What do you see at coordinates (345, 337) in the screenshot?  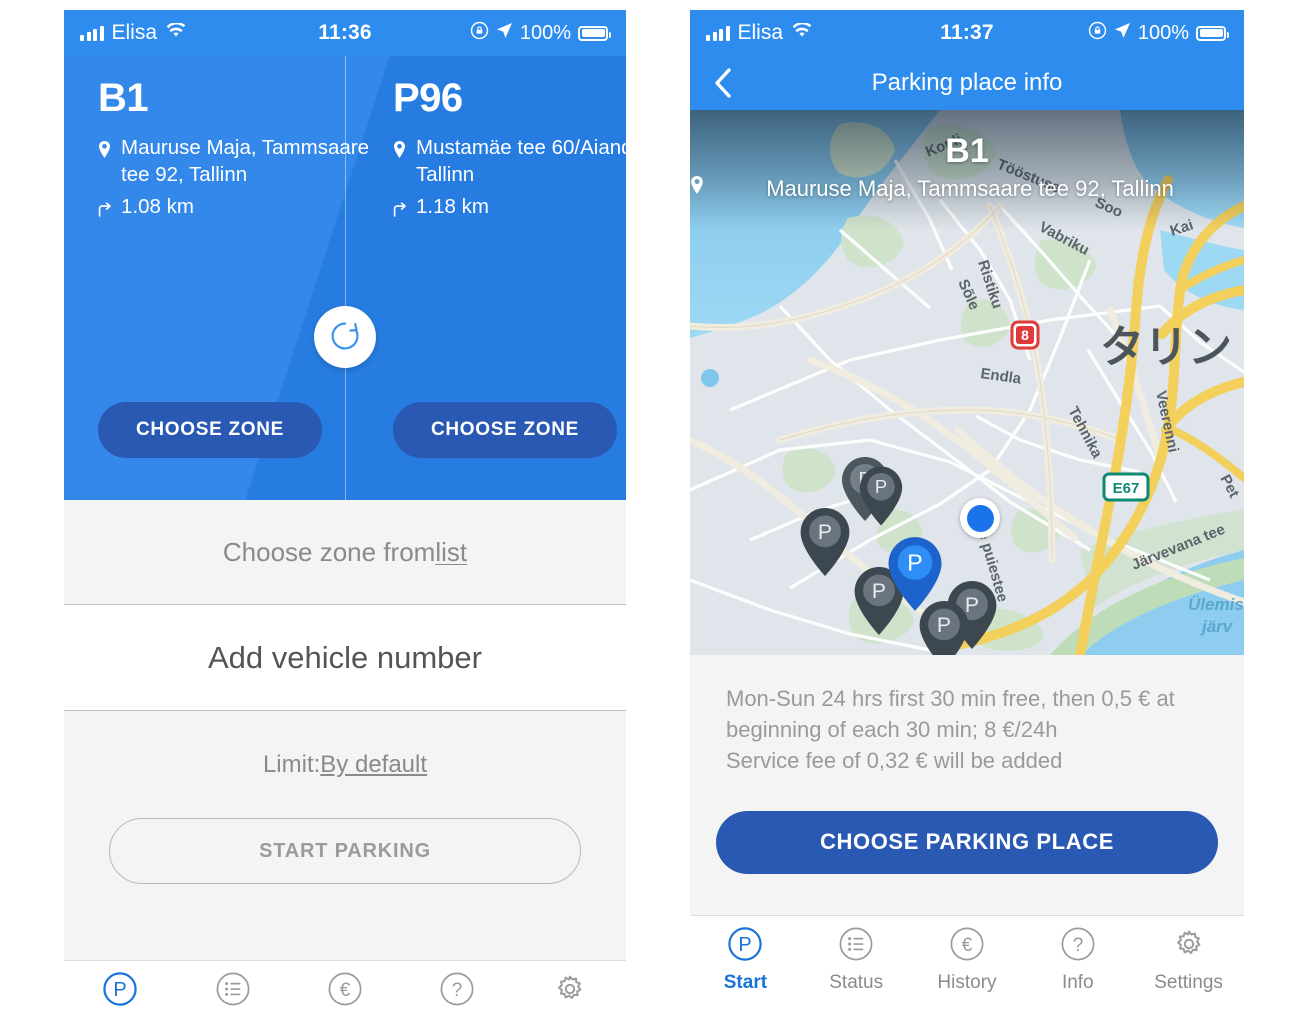 I see `refresh-button` at bounding box center [345, 337].